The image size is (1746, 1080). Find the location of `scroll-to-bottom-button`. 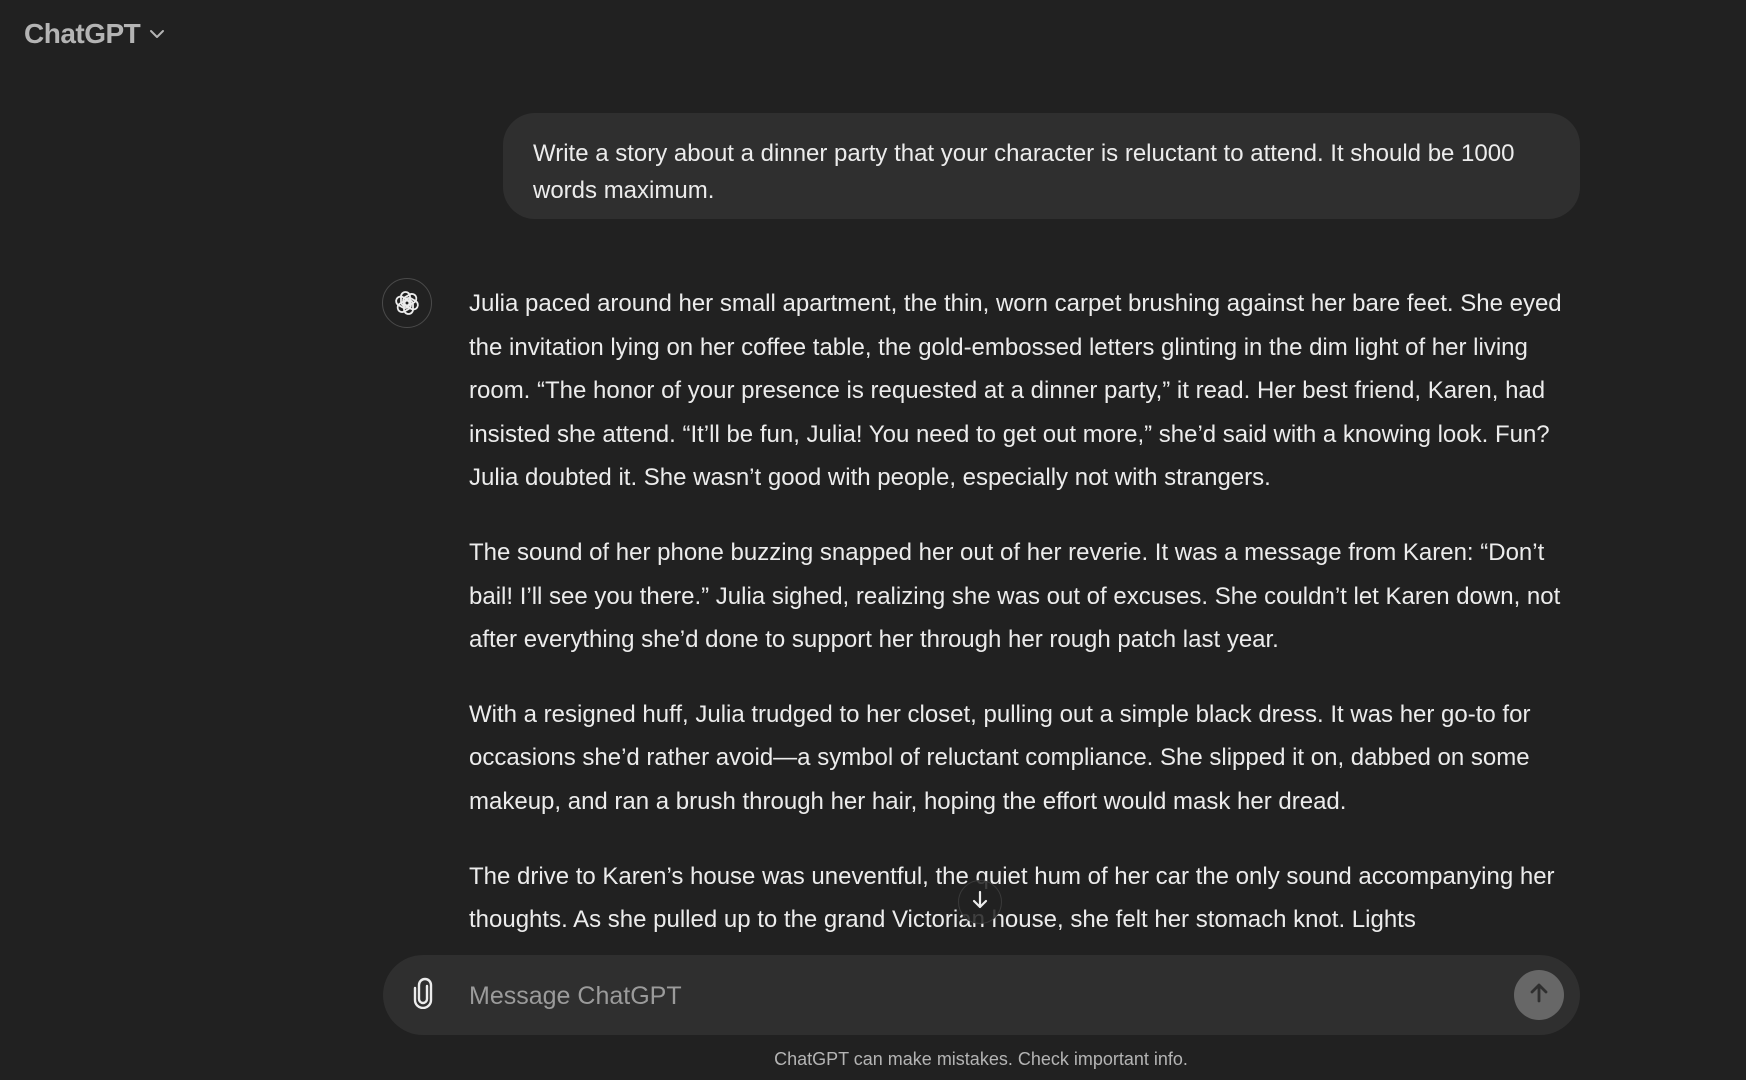

scroll-to-bottom-button is located at coordinates (980, 902).